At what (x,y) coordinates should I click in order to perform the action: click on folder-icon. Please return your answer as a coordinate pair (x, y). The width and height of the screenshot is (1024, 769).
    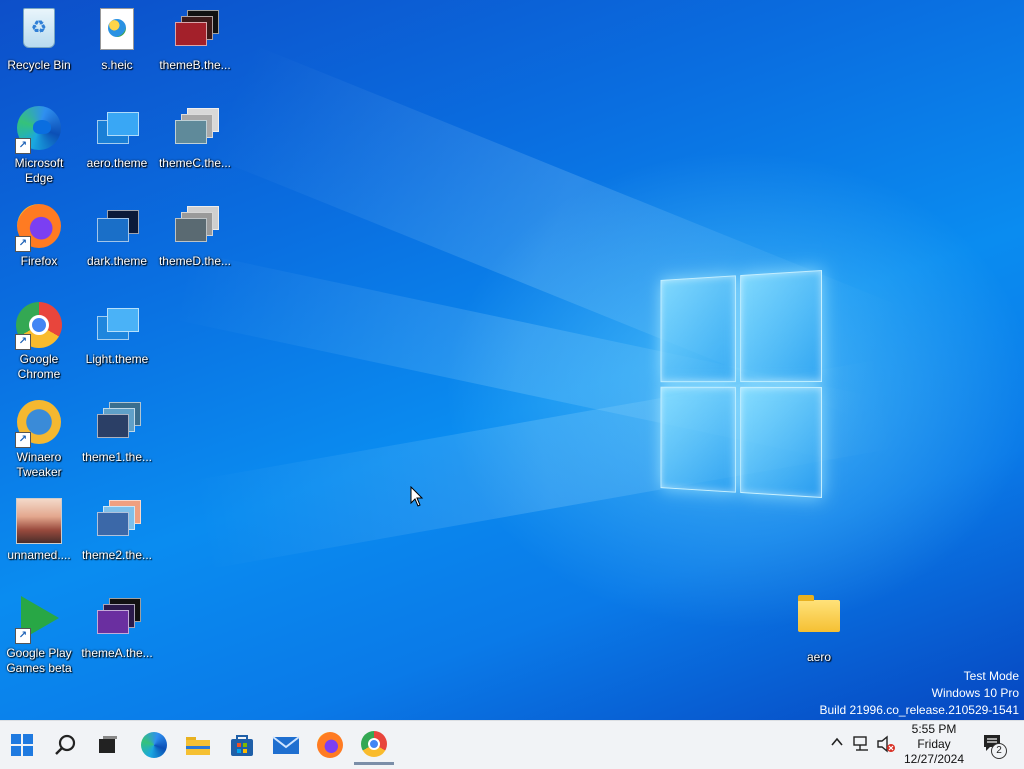
    Looking at the image, I should click on (819, 621).